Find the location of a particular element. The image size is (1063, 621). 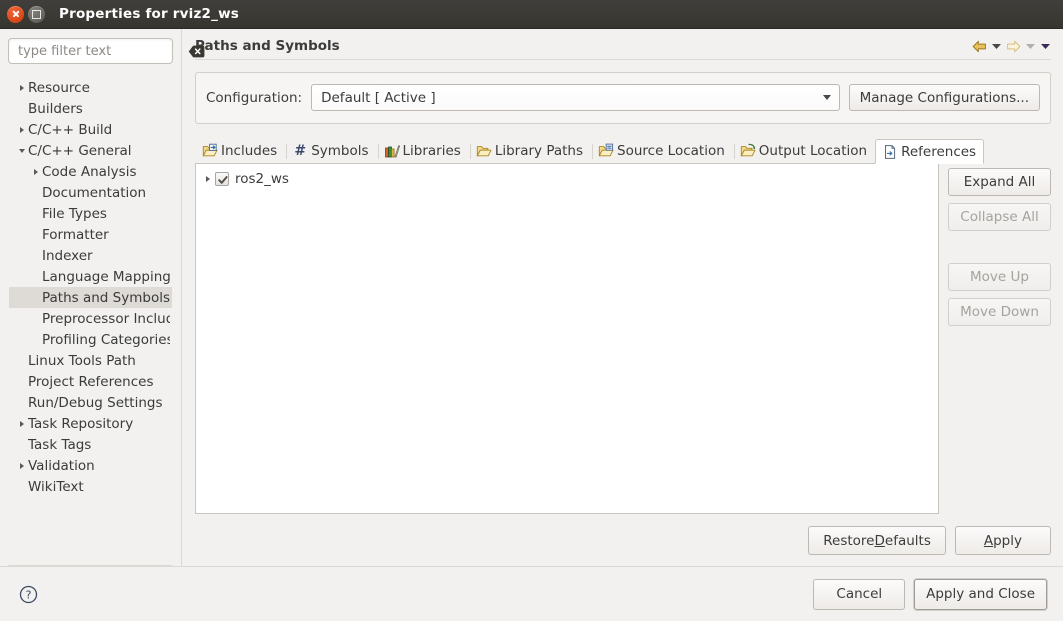

sidebar-item-resource: Resource is located at coordinates (90, 87).